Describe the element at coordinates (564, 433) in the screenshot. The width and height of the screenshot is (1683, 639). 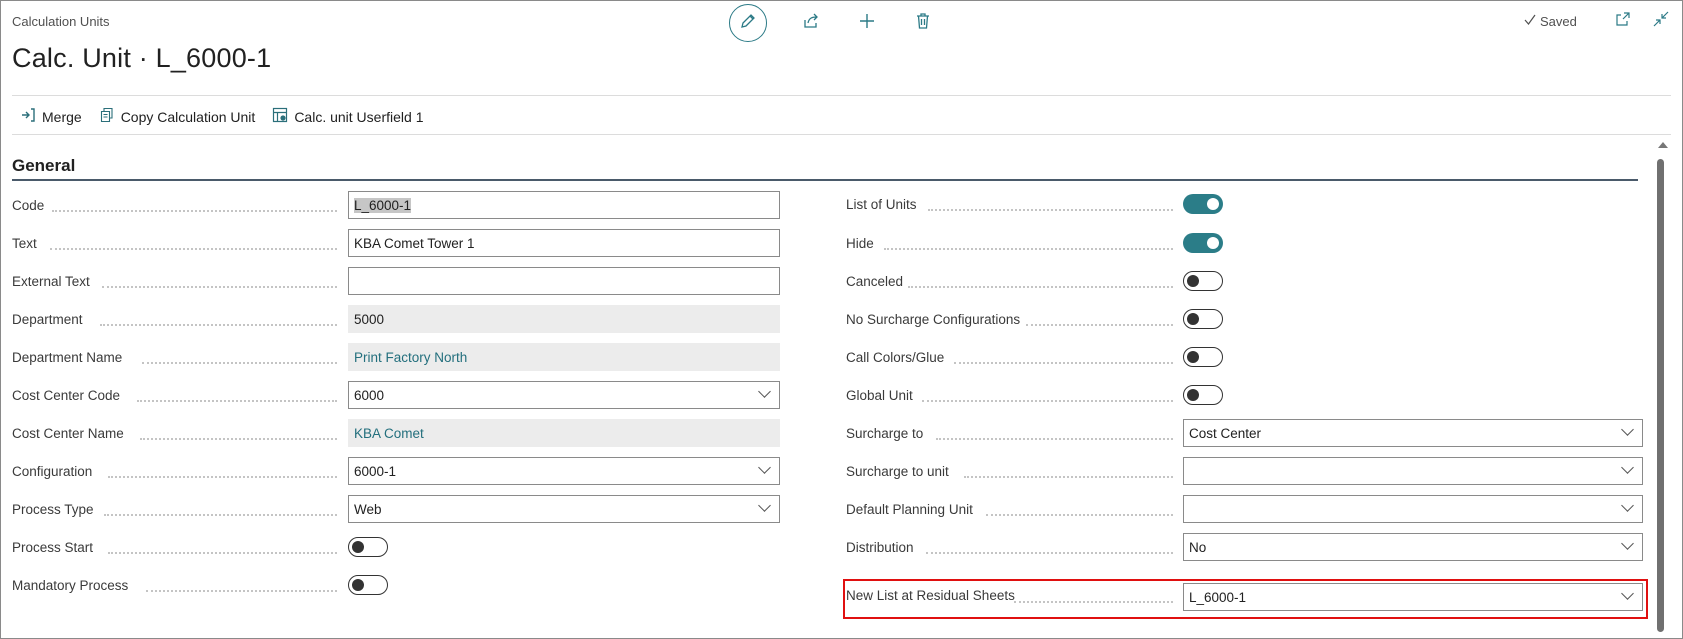
I see `cost-center-name-field: KBA Comet` at that location.